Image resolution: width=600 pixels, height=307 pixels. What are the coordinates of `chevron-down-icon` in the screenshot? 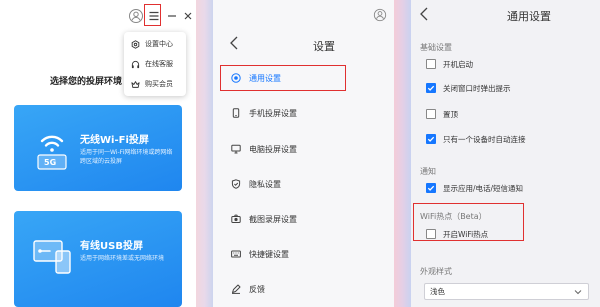 It's located at (578, 292).